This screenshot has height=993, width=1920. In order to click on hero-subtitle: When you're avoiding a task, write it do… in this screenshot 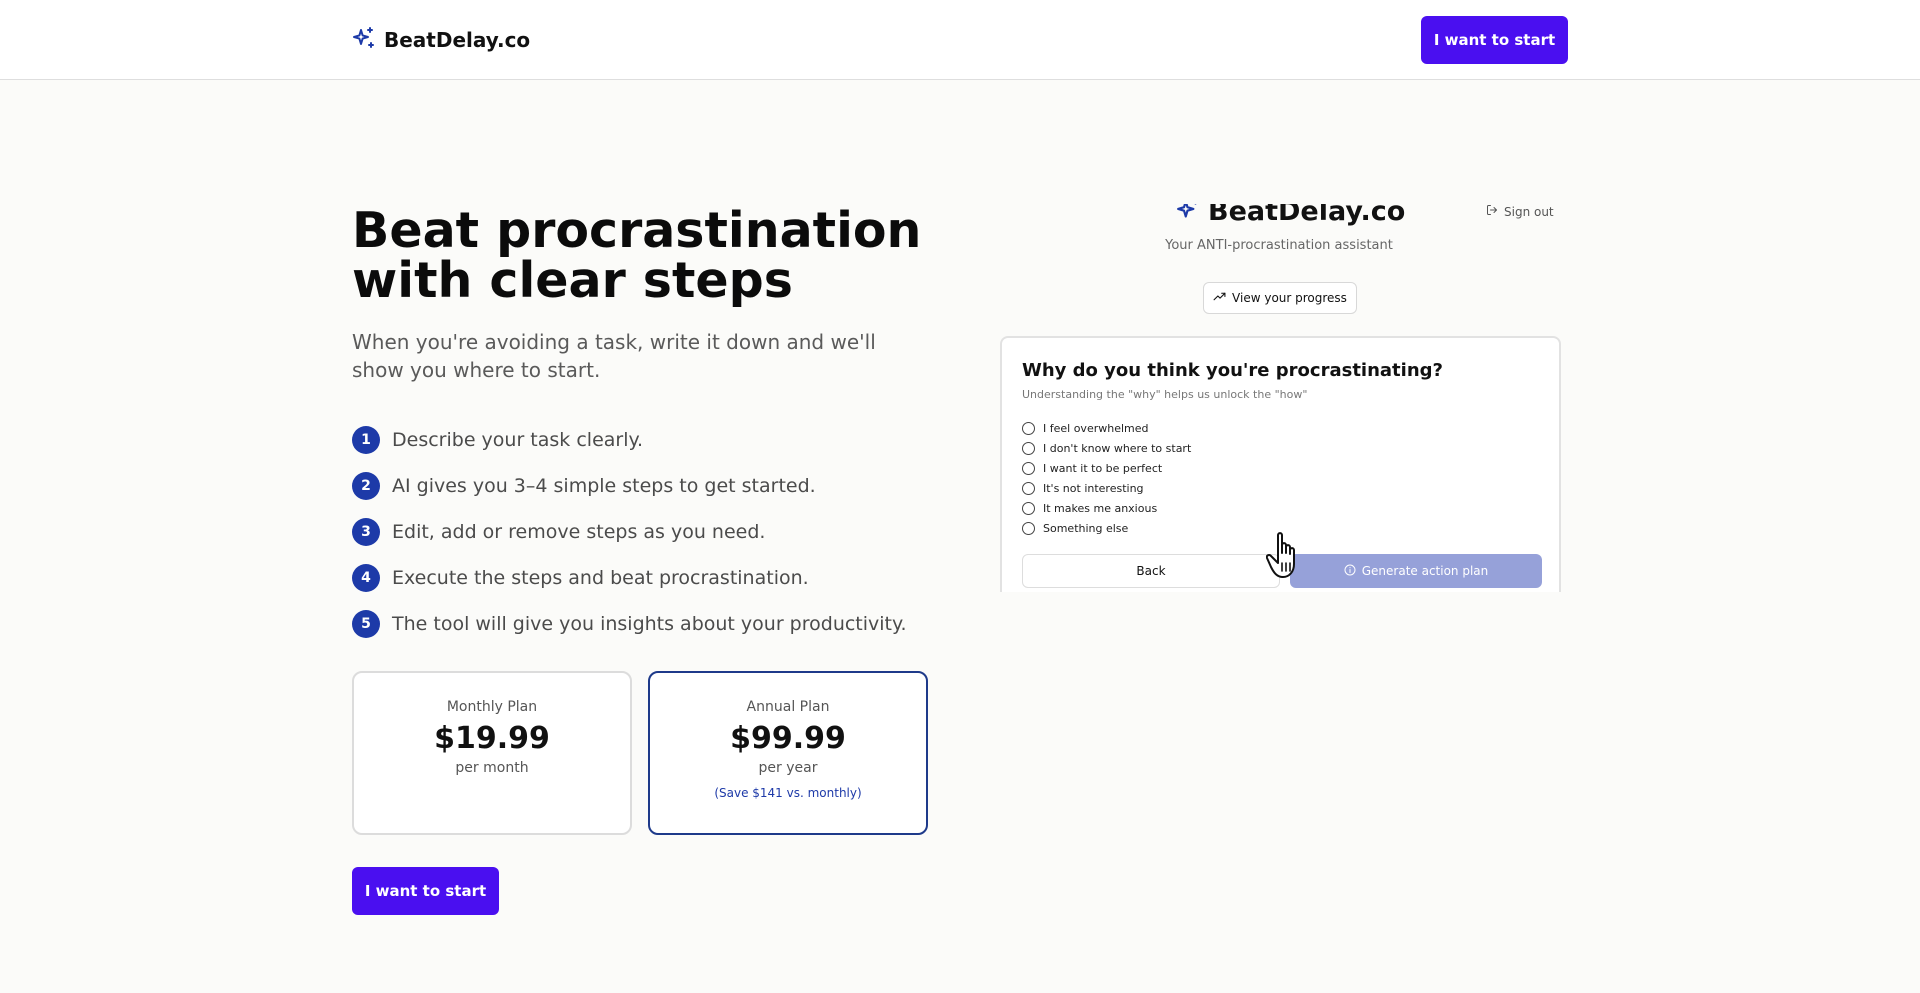, I will do `click(614, 356)`.